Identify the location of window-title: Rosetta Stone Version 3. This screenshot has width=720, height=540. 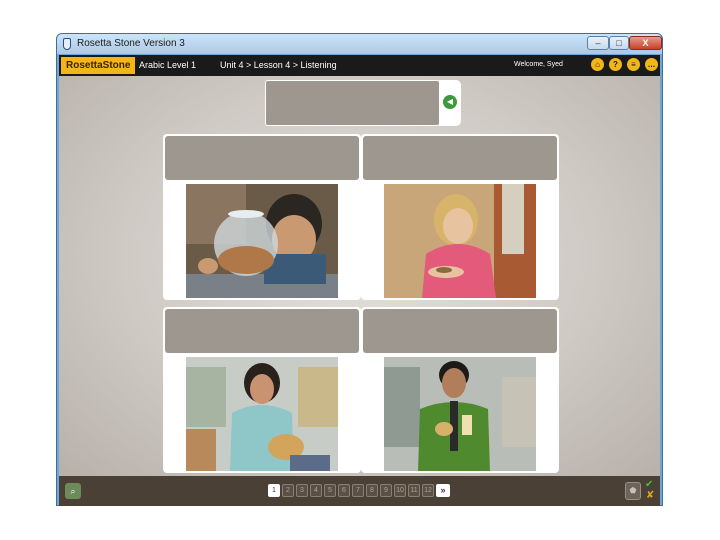
(131, 43).